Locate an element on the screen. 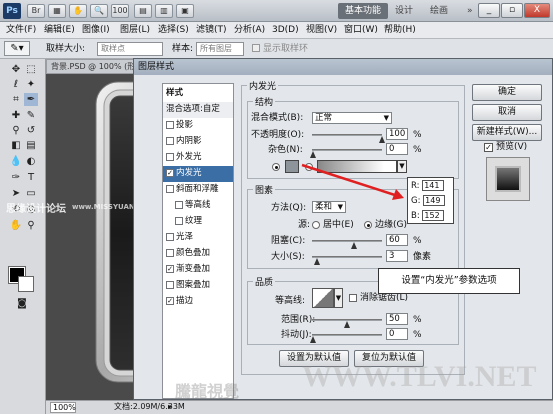 Image resolution: width=553 pixels, height=414 pixels. rgb-row-r: R: 141 is located at coordinates (428, 186).